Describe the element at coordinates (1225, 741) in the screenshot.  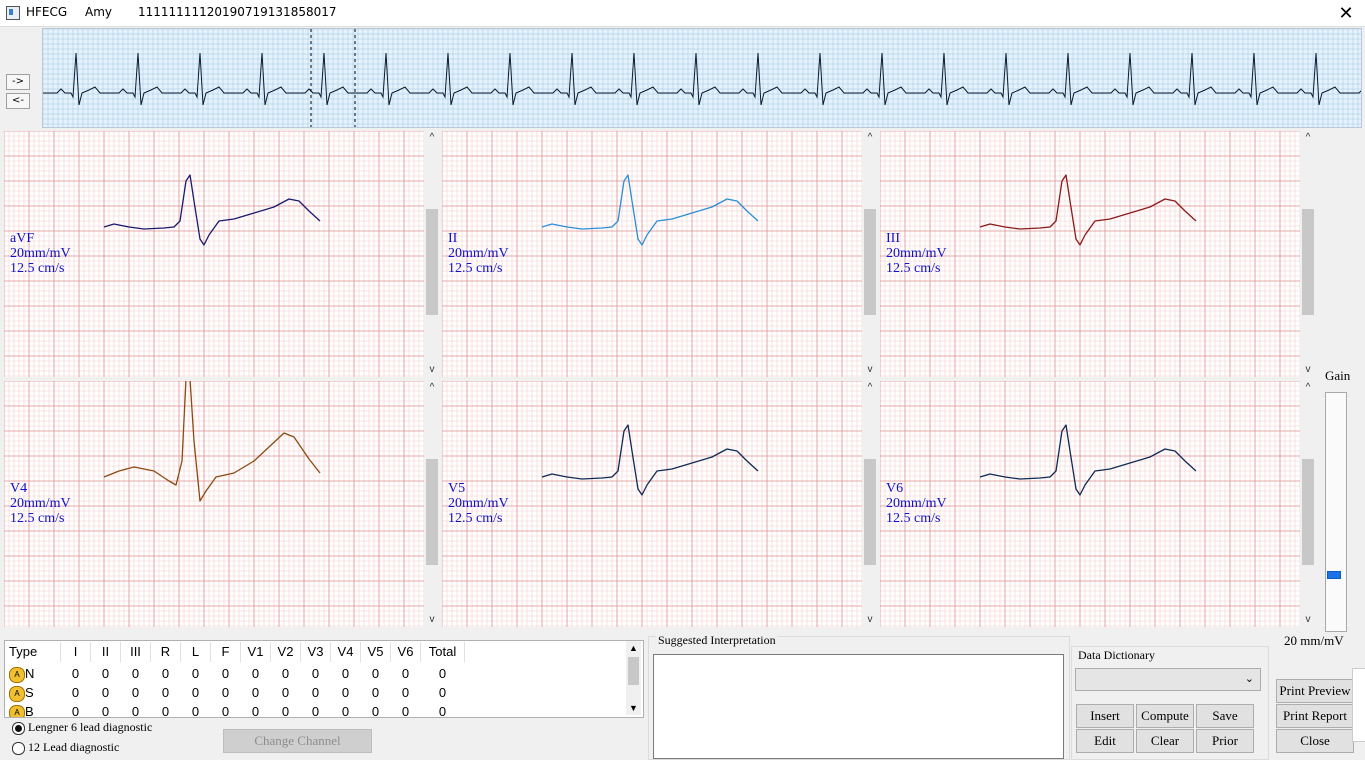
I see `prior-button: Prior` at that location.